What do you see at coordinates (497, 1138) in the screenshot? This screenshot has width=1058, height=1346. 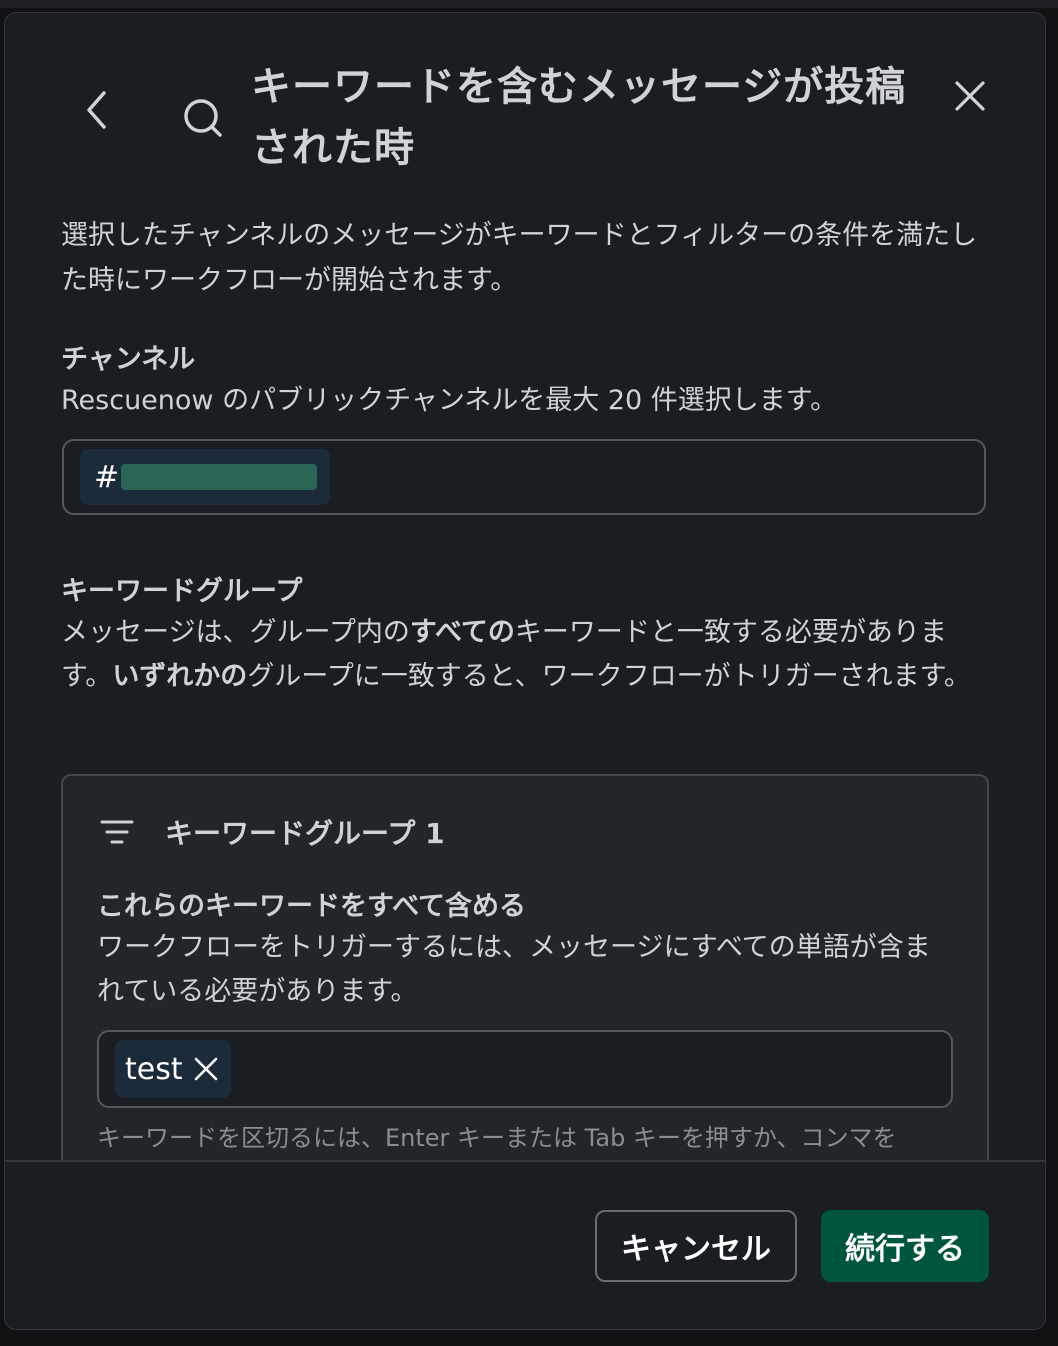 I see `keyword-hint: キーワードを区切るには、Enter キーまたは Tab キーを押すか、コンマを` at bounding box center [497, 1138].